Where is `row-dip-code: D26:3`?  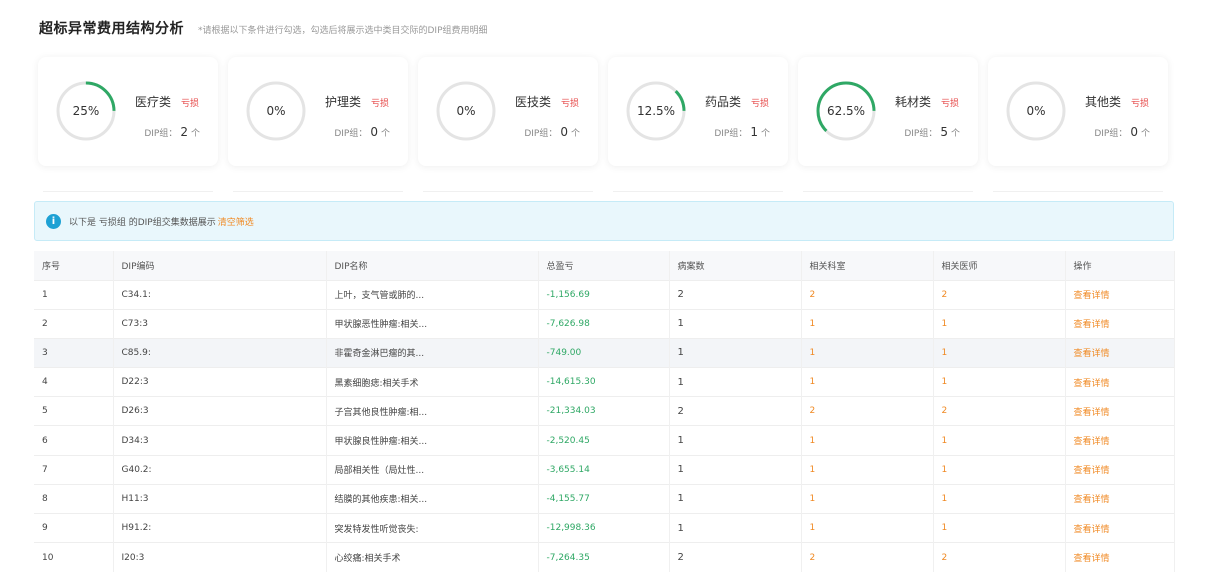
row-dip-code: D26:3 is located at coordinates (220, 411).